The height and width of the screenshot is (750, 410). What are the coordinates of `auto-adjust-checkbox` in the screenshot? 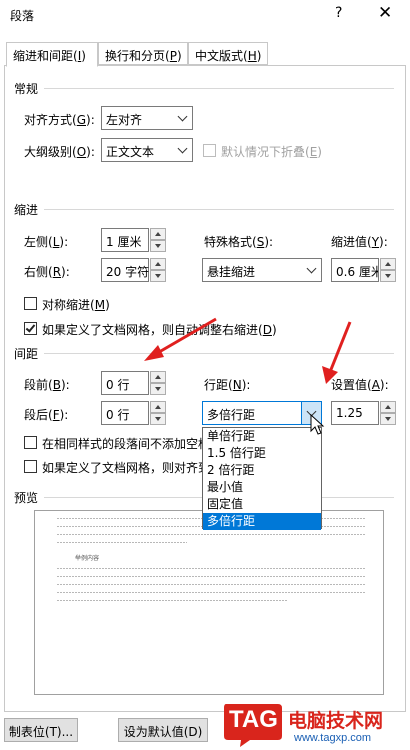 It's located at (30, 328).